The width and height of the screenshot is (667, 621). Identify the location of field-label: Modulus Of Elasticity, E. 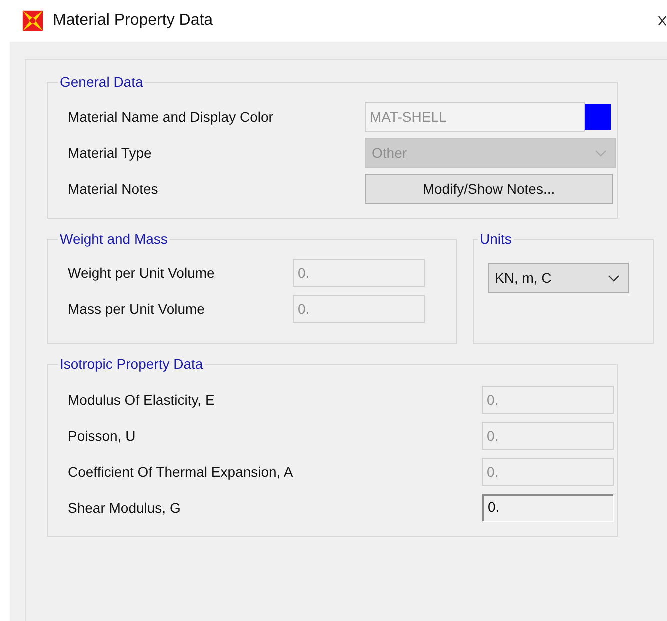
(142, 400).